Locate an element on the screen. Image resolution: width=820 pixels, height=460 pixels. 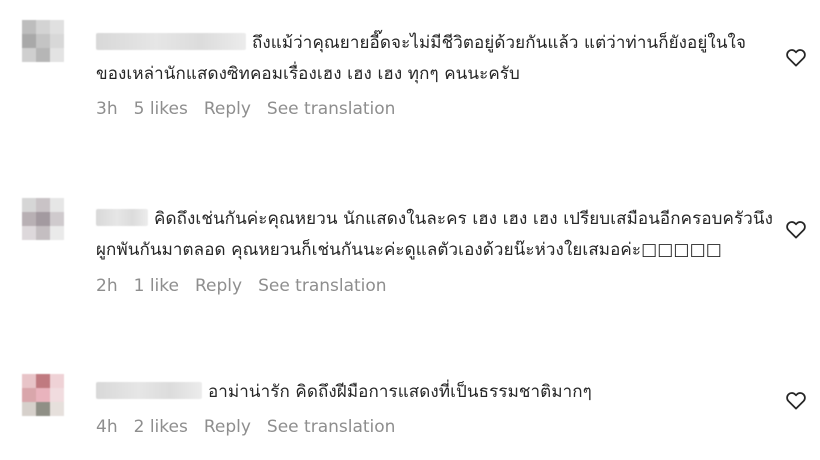
likes-count: 2 likes is located at coordinates (161, 427).